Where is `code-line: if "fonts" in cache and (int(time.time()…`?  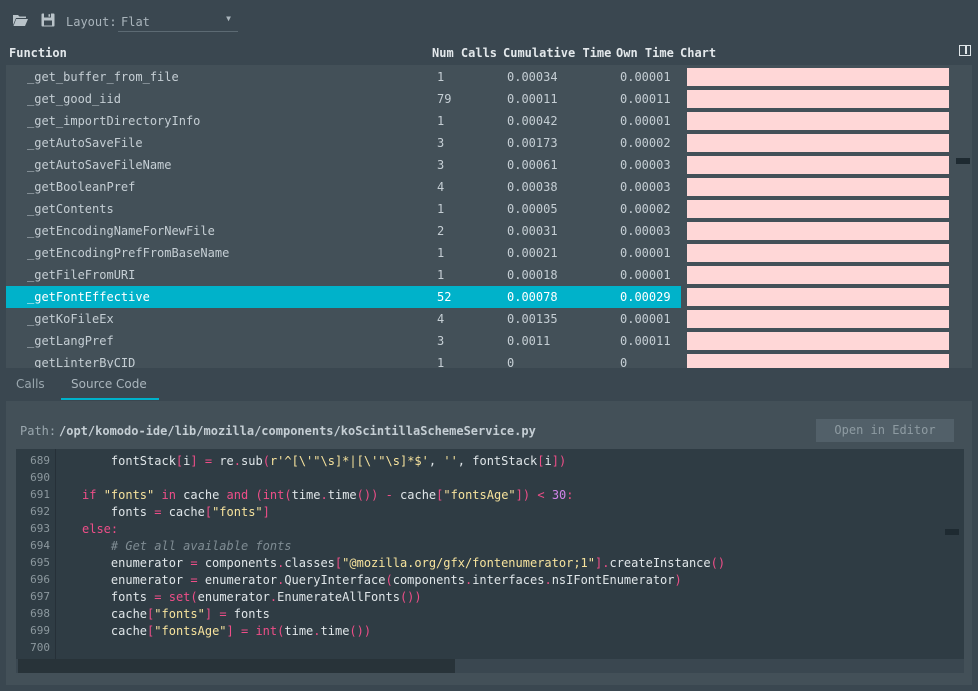
code-line: if "fonts" in cache and (int(time.time()… is located at coordinates (328, 495).